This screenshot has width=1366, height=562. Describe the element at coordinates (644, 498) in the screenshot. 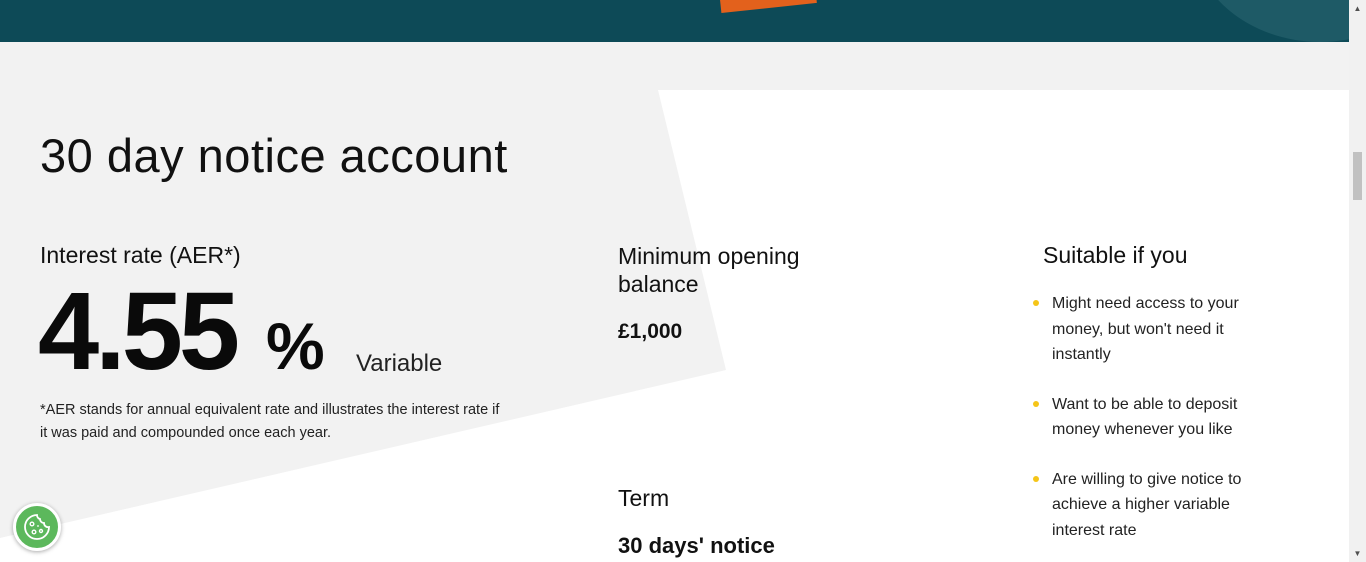

I see `term-label: Term` at that location.